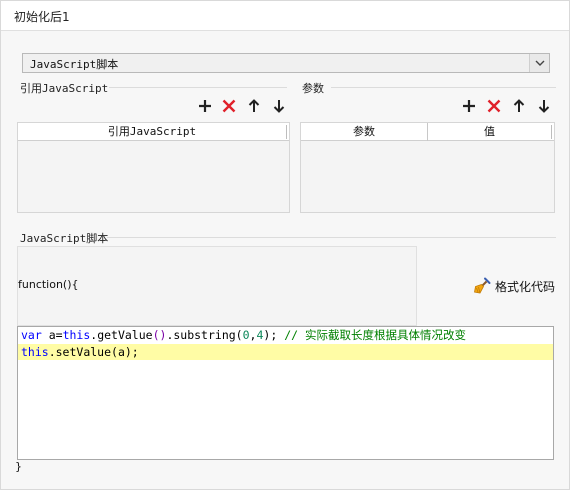 The width and height of the screenshot is (570, 490). I want to click on add-param-button, so click(469, 106).